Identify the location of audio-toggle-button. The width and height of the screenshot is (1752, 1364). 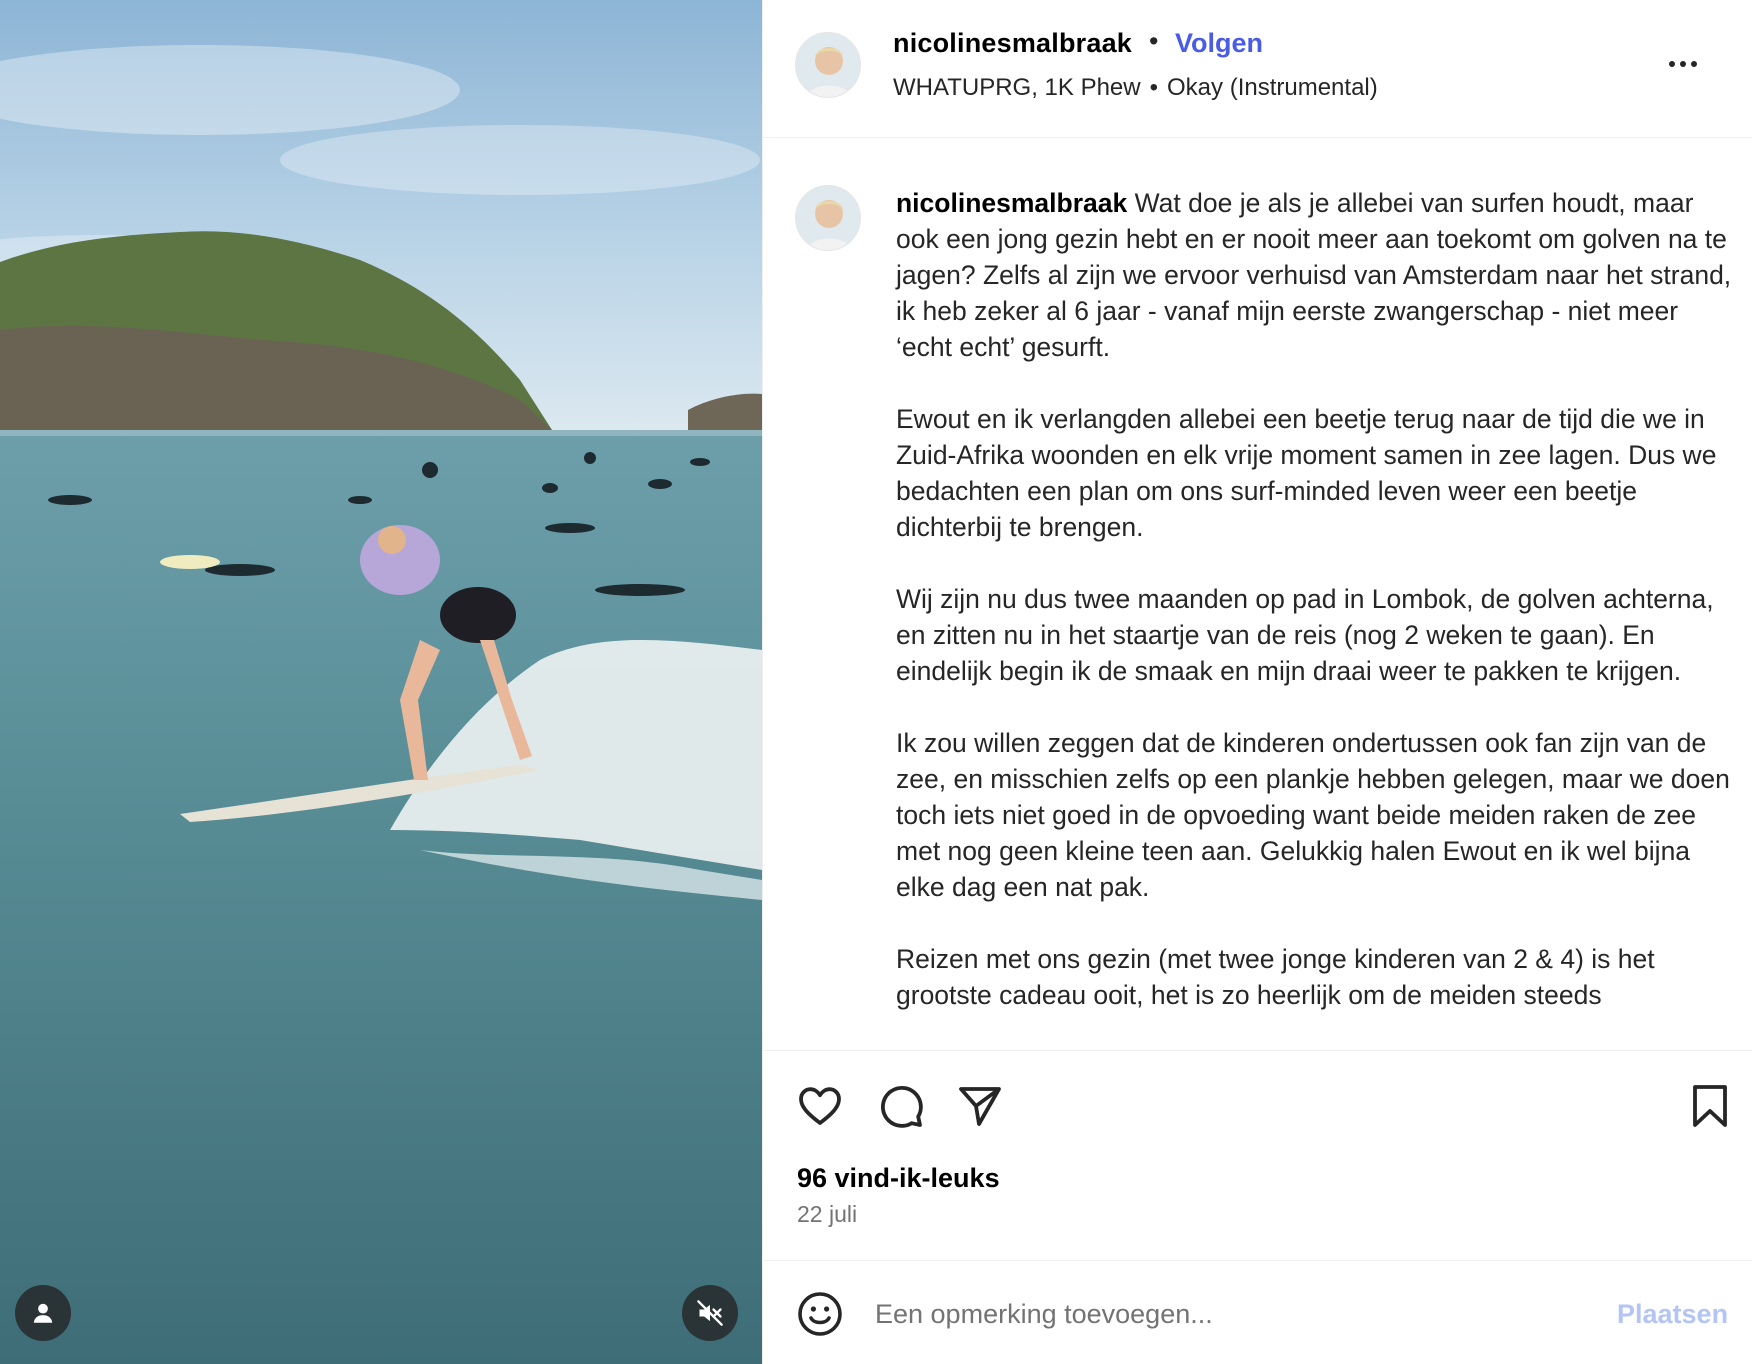
(710, 1313).